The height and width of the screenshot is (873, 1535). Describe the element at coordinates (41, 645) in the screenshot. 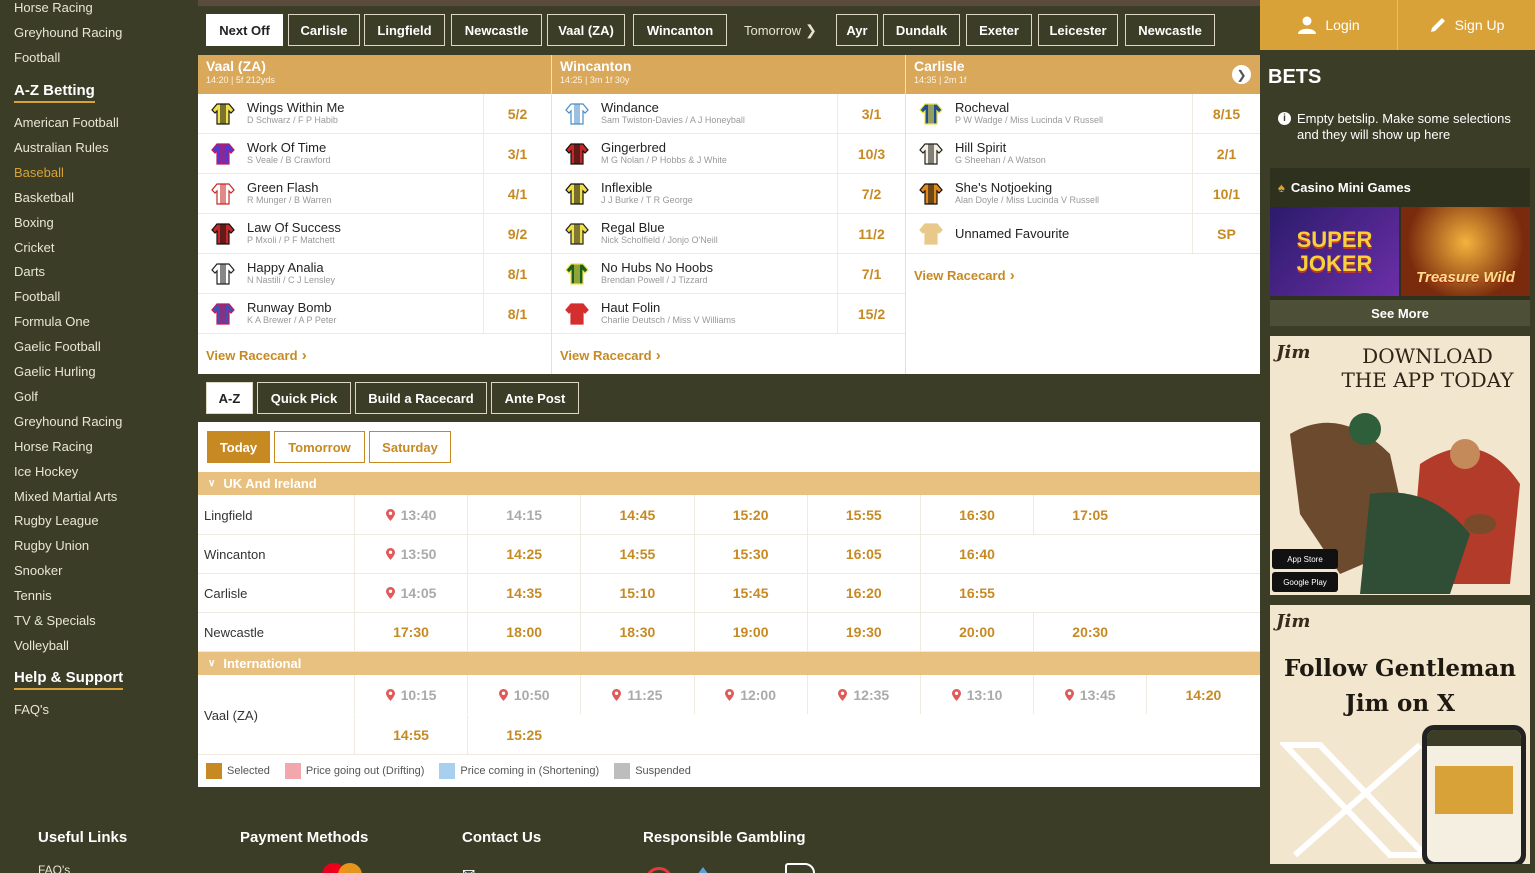

I see `sidebar-item-volleyball: Volleyball` at that location.